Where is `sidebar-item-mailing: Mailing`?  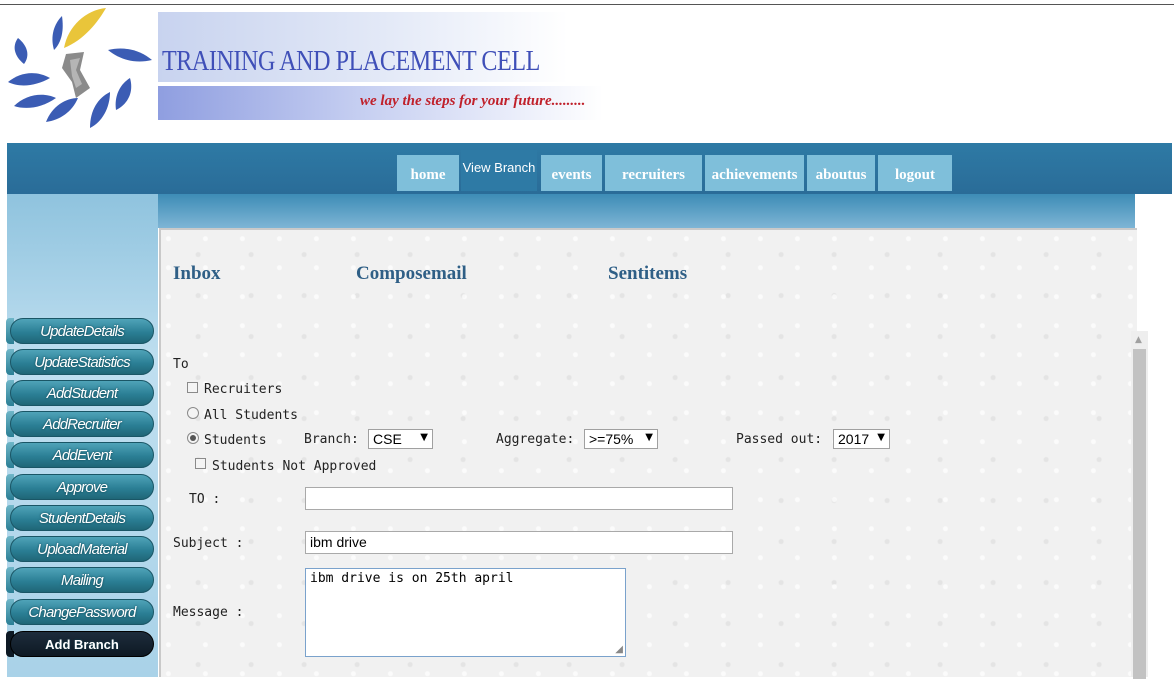
sidebar-item-mailing: Mailing is located at coordinates (82, 580).